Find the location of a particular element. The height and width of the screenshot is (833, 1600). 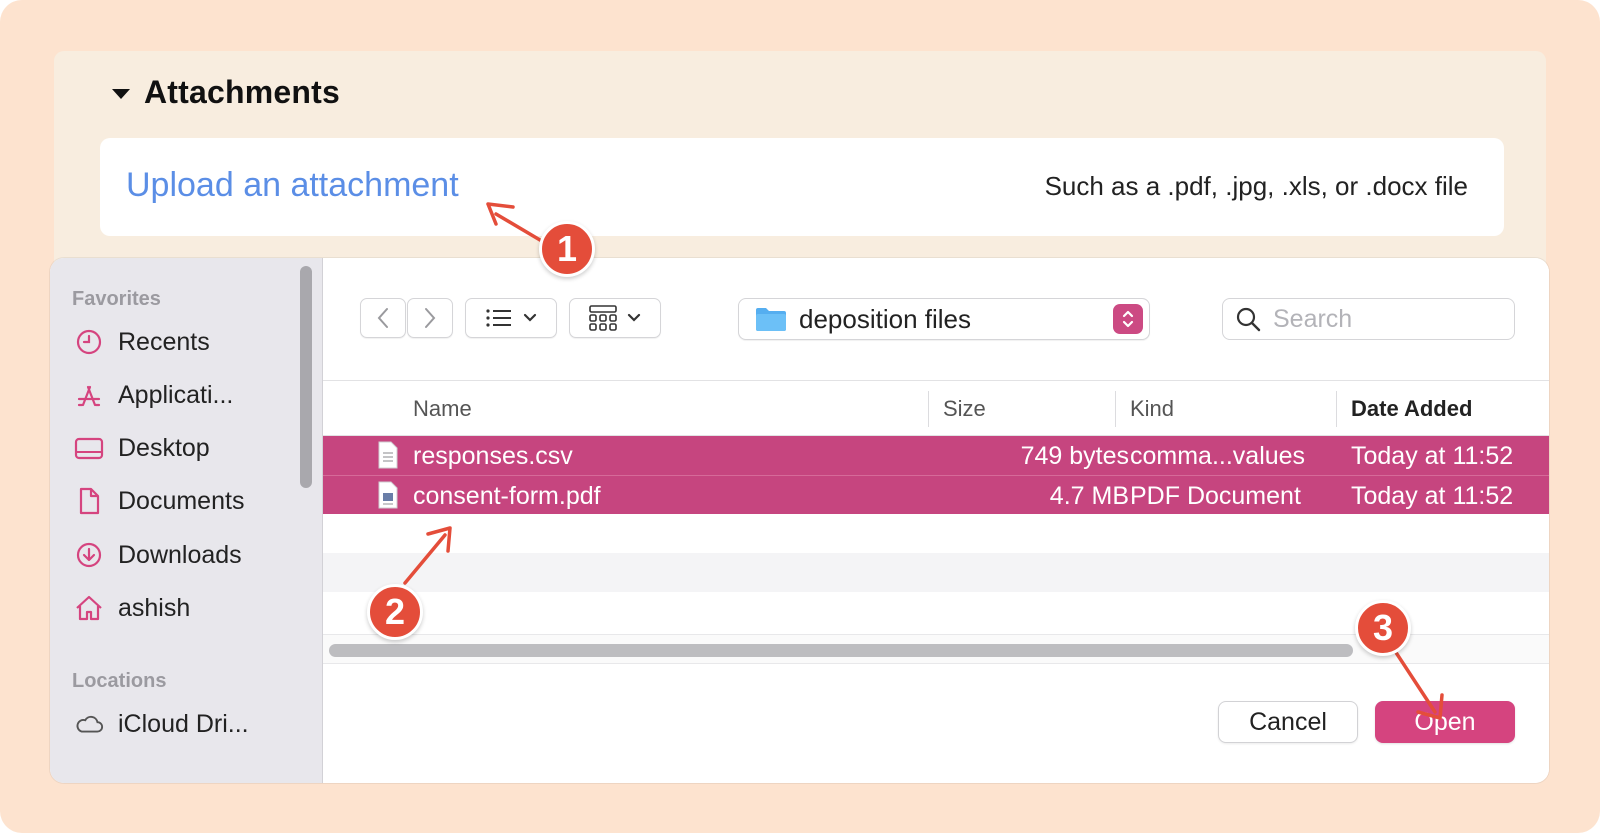

csv-file-icon is located at coordinates (388, 458).